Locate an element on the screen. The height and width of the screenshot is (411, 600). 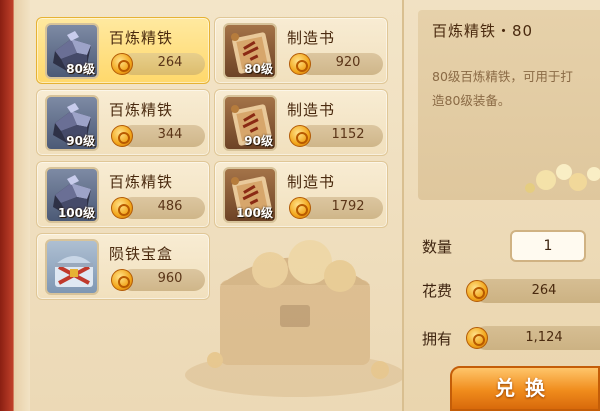
quantity-input: 1 is located at coordinates (548, 246).